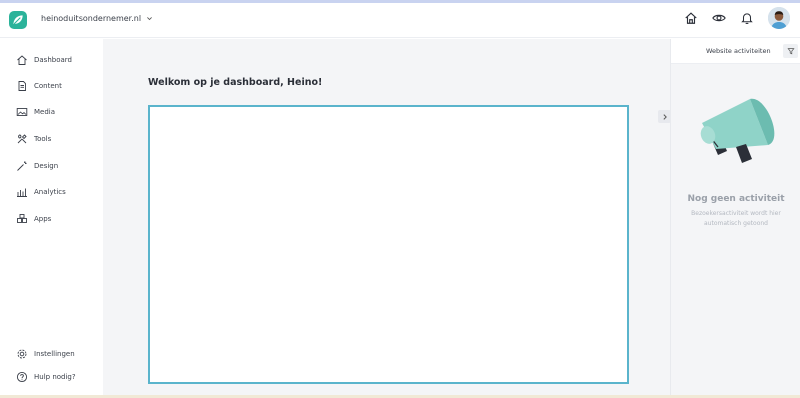 The image size is (800, 398). Describe the element at coordinates (400, 20) in the screenshot. I see `top-bar: heinoduitsondernemer.nl` at that location.